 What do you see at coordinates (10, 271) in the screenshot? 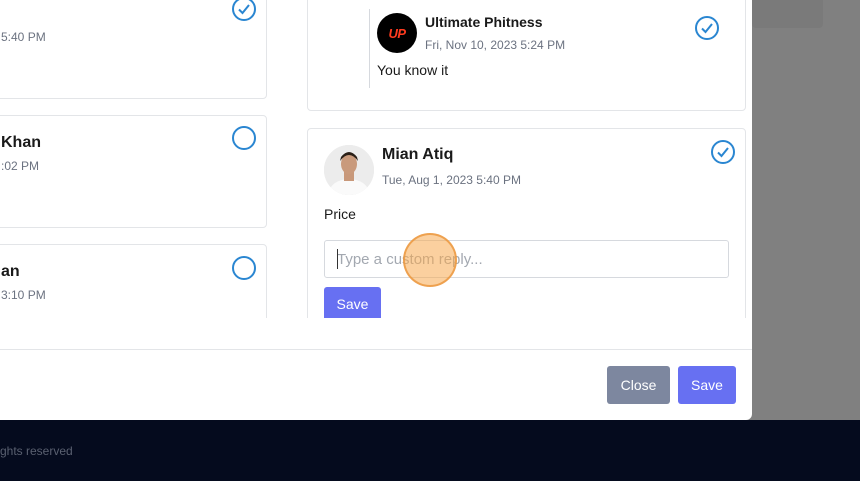
I see `commenter-name: an` at bounding box center [10, 271].